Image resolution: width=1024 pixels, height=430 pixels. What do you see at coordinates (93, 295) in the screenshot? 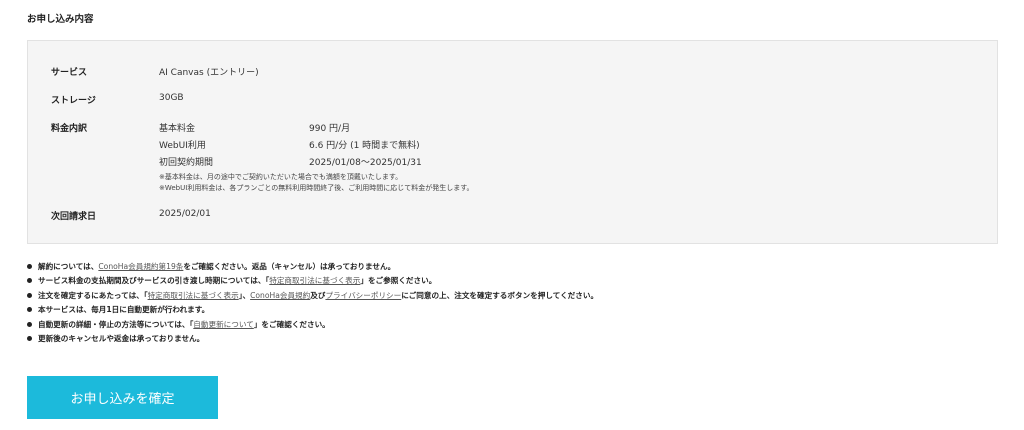
I see `terms-text: 注文を確定するにあたっては、「` at bounding box center [93, 295].